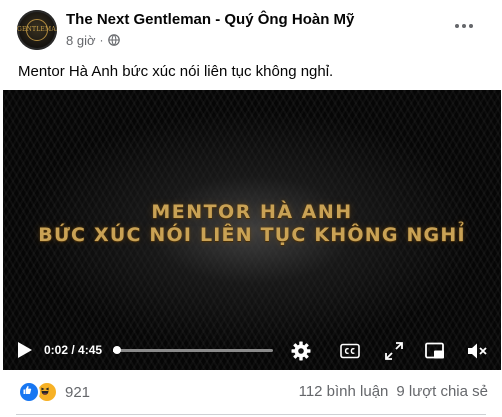 The width and height of the screenshot is (502, 417). Describe the element at coordinates (350, 351) in the screenshot. I see `captions-icon` at that location.